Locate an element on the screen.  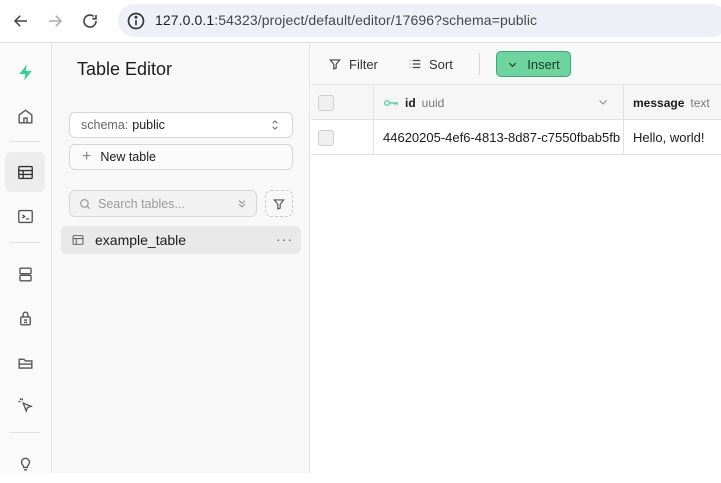
column-header-message: message text is located at coordinates (672, 102).